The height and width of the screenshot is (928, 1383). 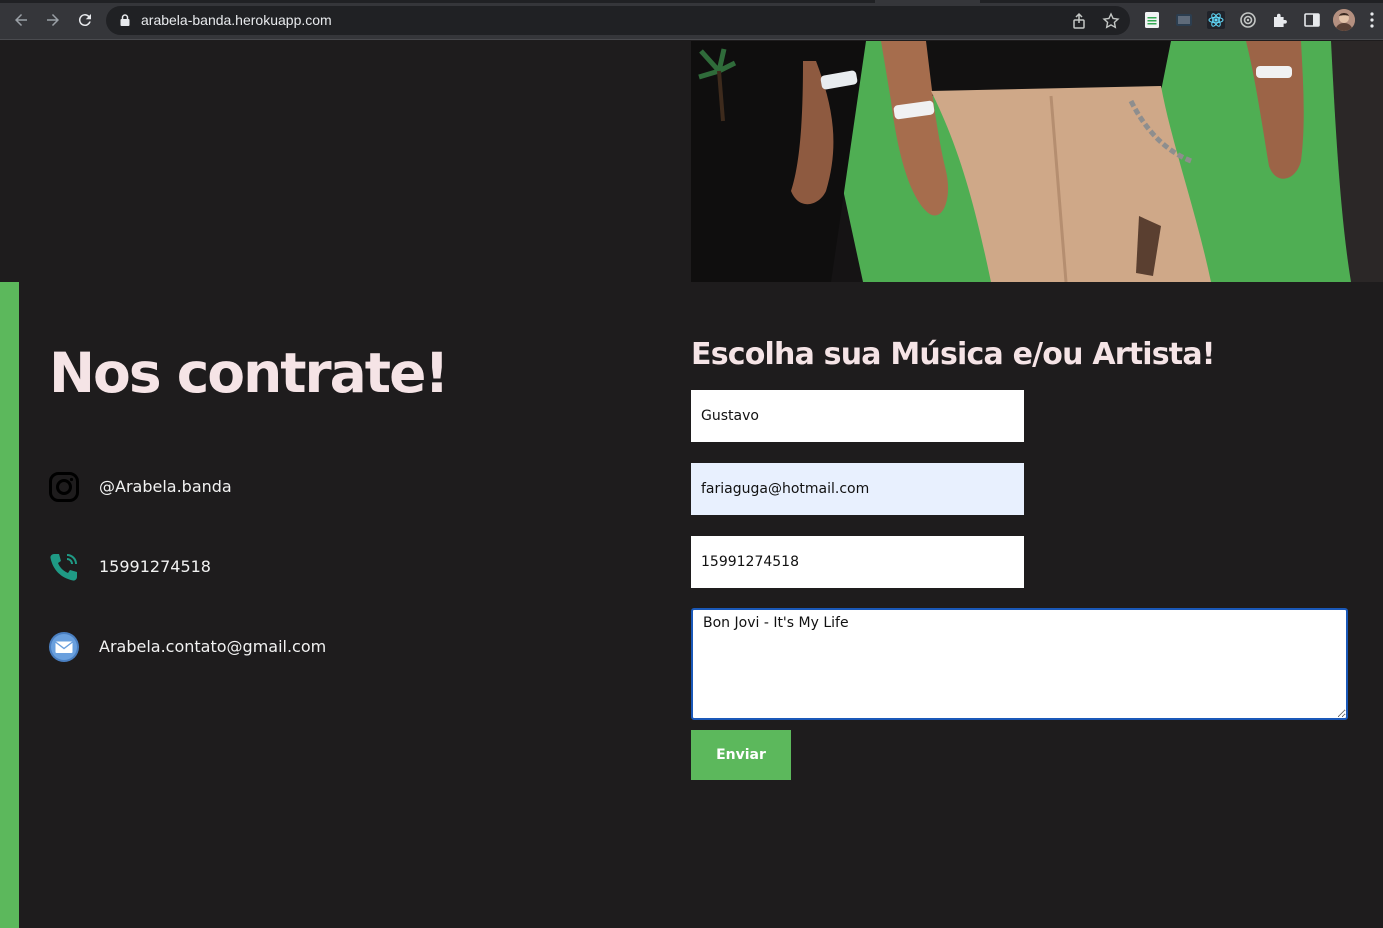 I want to click on sheets-extension-icon, so click(x=1152, y=20).